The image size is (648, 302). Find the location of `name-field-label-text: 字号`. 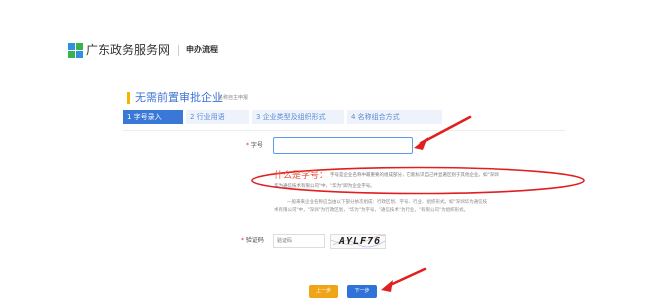

name-field-label-text: 字号 is located at coordinates (256, 145).